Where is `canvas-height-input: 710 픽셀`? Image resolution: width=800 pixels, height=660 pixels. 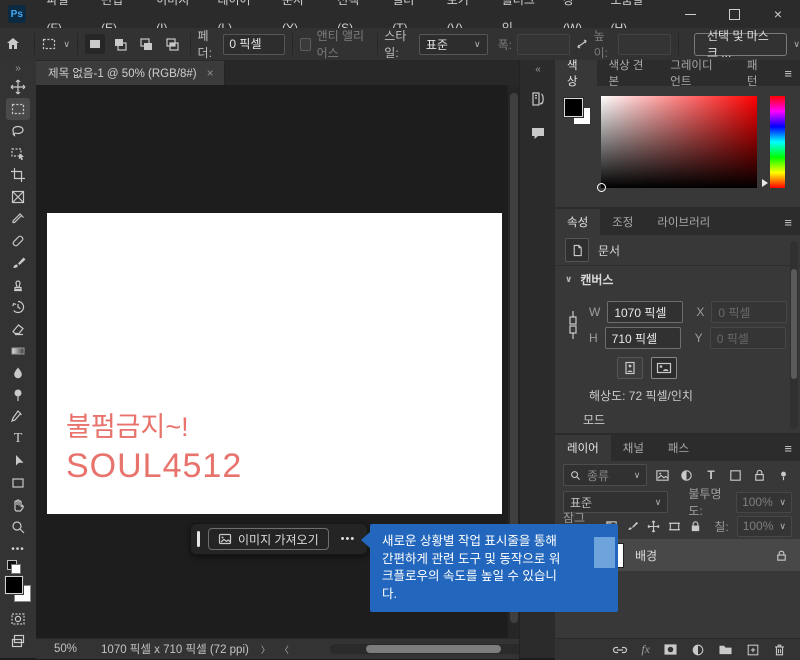
canvas-height-input: 710 픽셀 is located at coordinates (642, 338).